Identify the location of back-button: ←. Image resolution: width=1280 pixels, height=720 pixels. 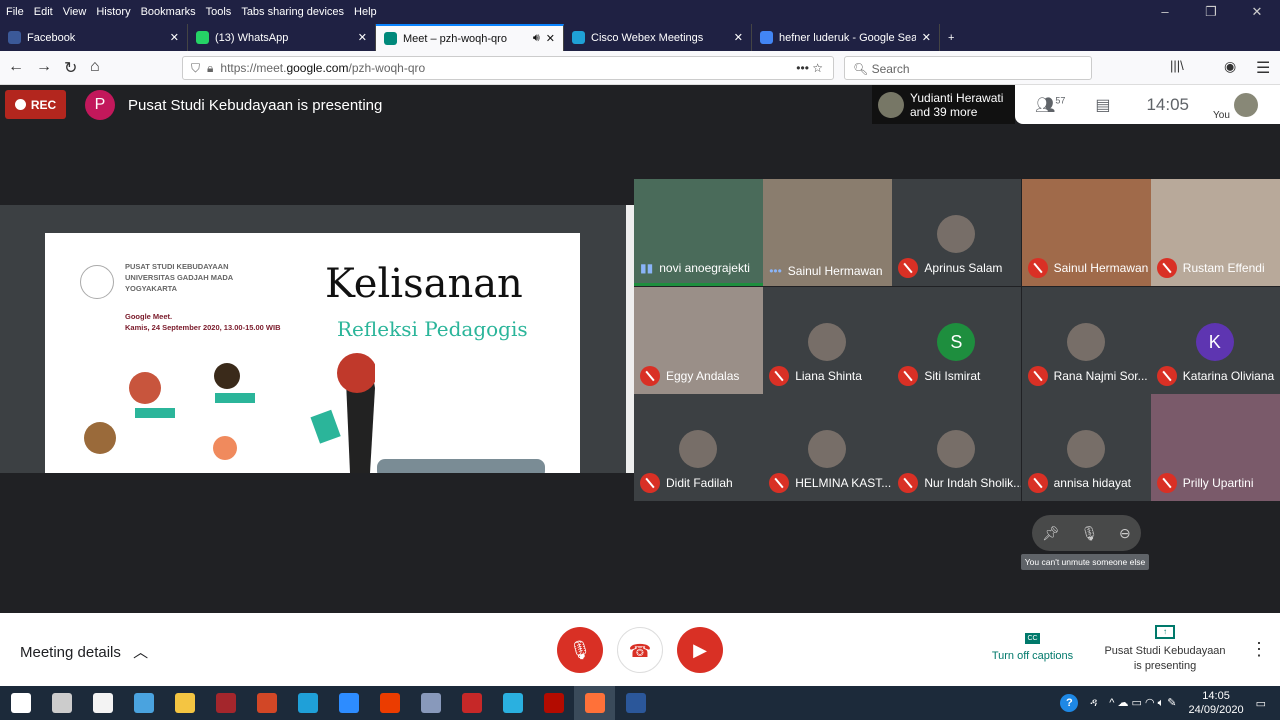
(16, 67).